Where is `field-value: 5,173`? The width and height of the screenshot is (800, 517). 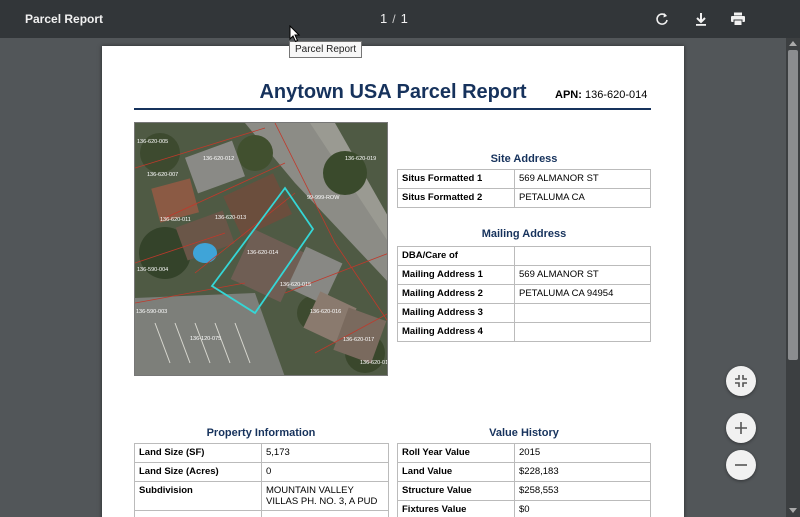 field-value: 5,173 is located at coordinates (325, 453).